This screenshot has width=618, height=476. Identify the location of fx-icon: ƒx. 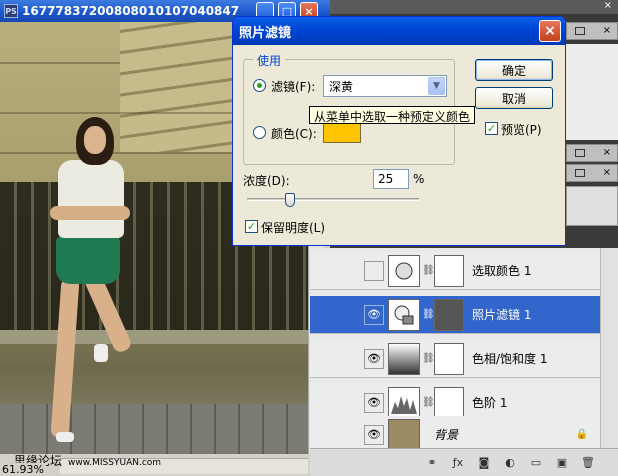
(458, 462).